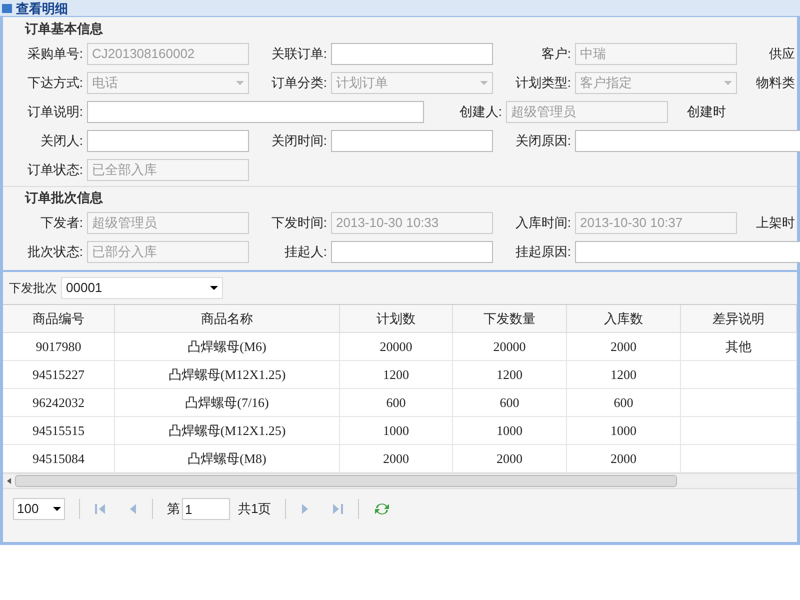  Describe the element at coordinates (133, 509) in the screenshot. I see `previous-page-icon` at that location.